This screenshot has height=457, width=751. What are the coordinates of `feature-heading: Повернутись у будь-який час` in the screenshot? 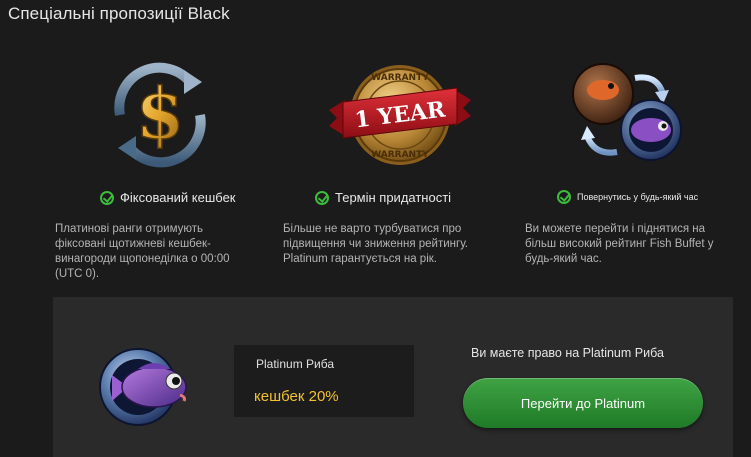 It's located at (638, 197).